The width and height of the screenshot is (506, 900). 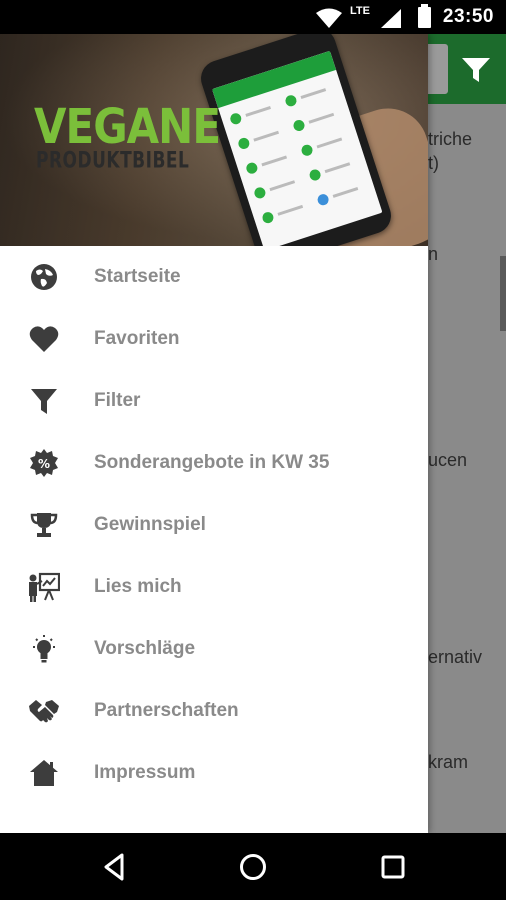 What do you see at coordinates (433, 163) in the screenshot?
I see `background-text: t)` at bounding box center [433, 163].